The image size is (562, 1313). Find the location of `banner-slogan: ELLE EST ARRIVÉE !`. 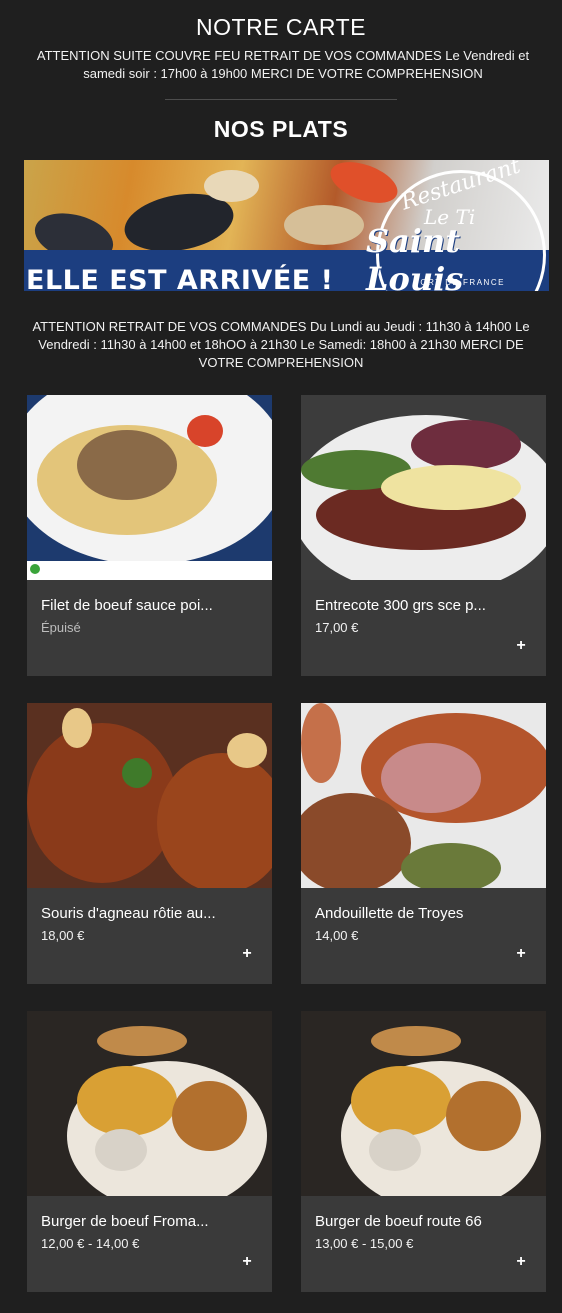

banner-slogan: ELLE EST ARRIVÉE ! is located at coordinates (180, 278).